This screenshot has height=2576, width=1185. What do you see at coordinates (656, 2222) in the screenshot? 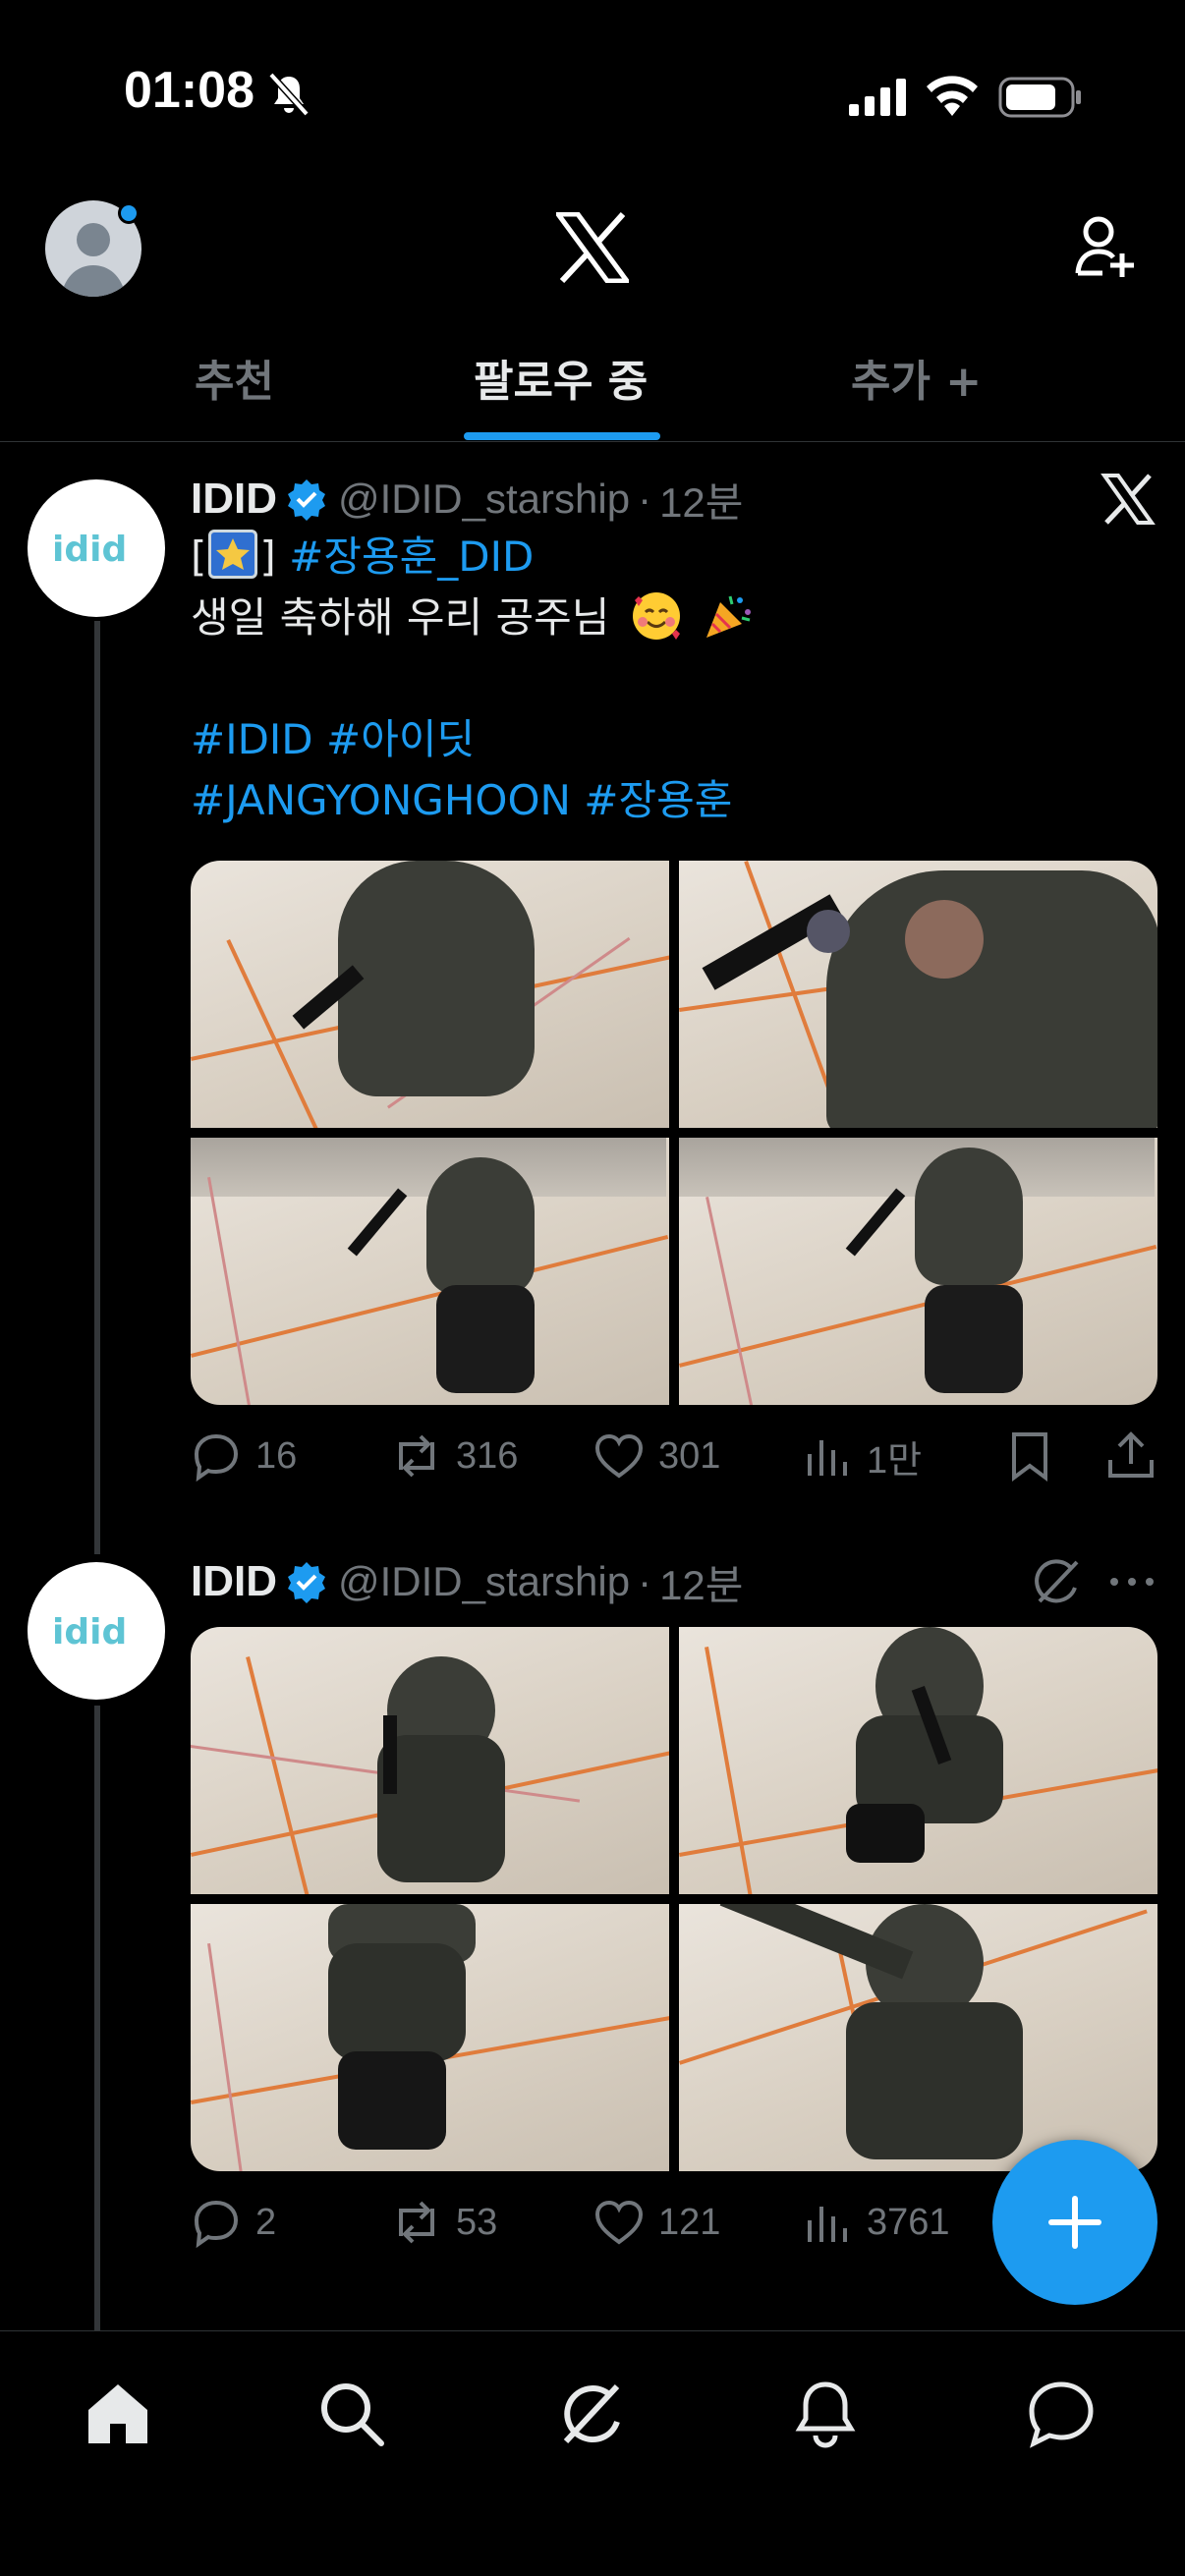
I see `like-button: 121` at bounding box center [656, 2222].